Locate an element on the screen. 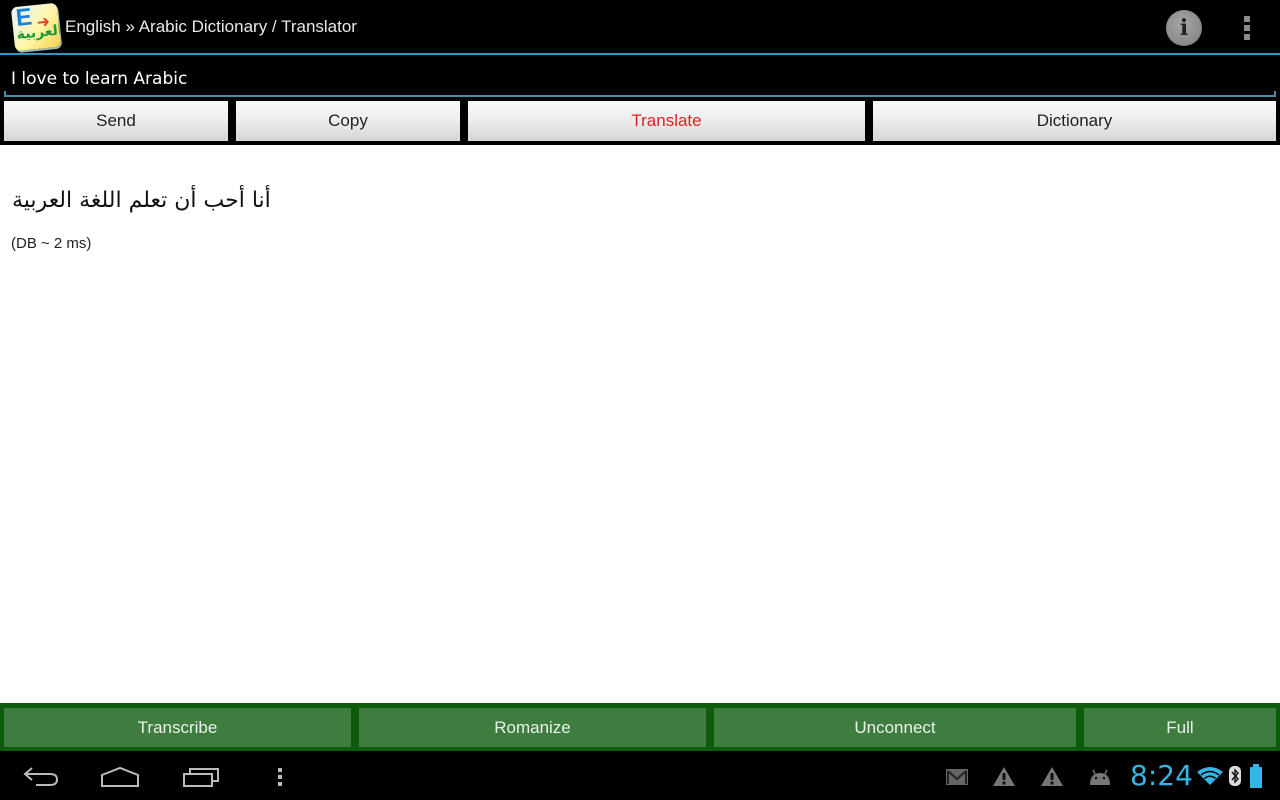 The height and width of the screenshot is (800, 1280). overflow-menu-button is located at coordinates (1247, 28).